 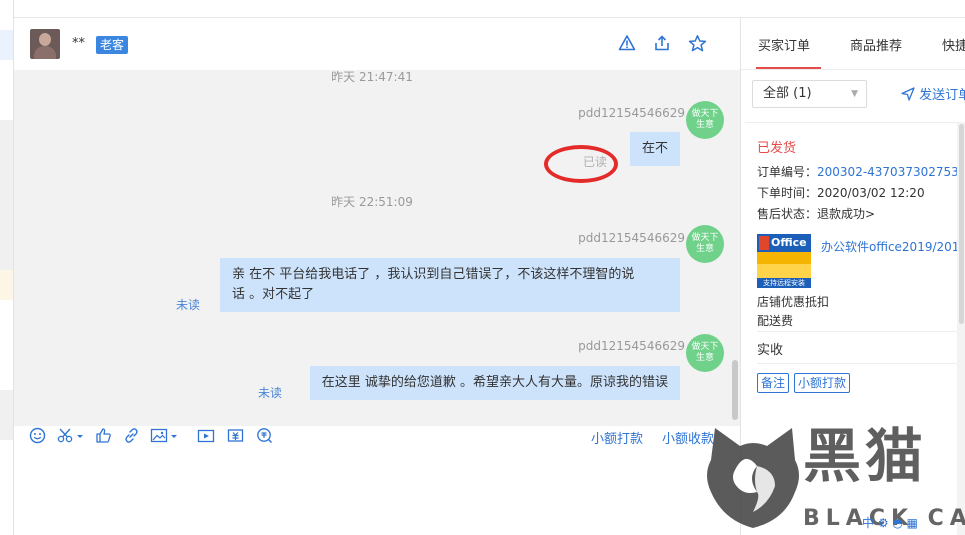 I want to click on customer-name: **, so click(x=78, y=43).